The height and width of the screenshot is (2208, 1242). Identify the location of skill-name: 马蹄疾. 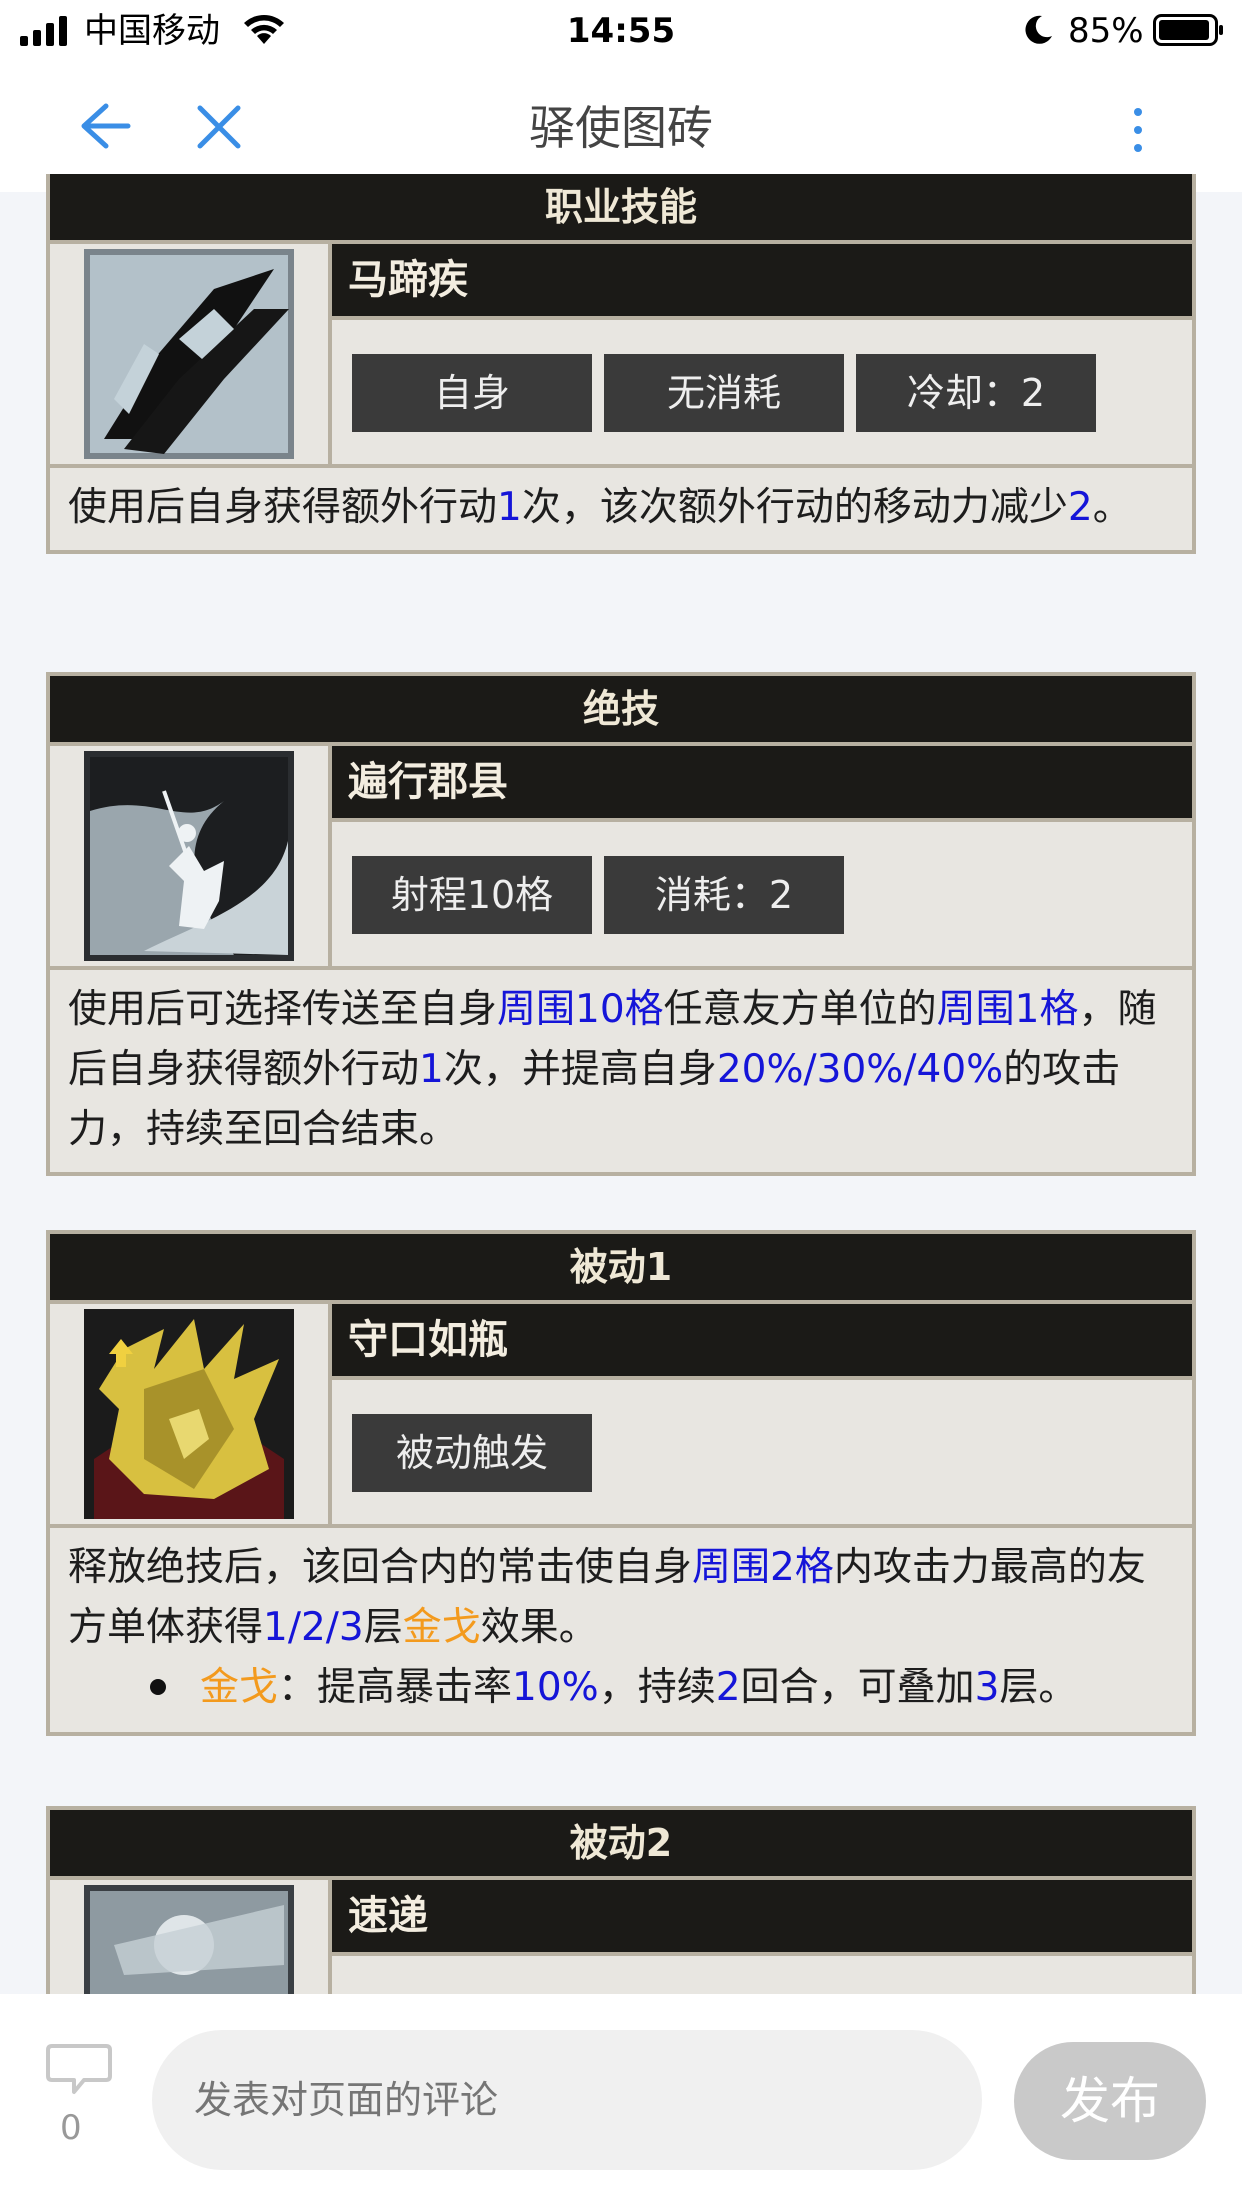
(762, 282).